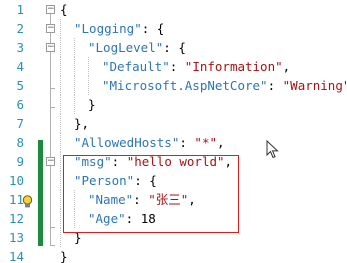  I want to click on code-line: 14 }, so click(173, 255).